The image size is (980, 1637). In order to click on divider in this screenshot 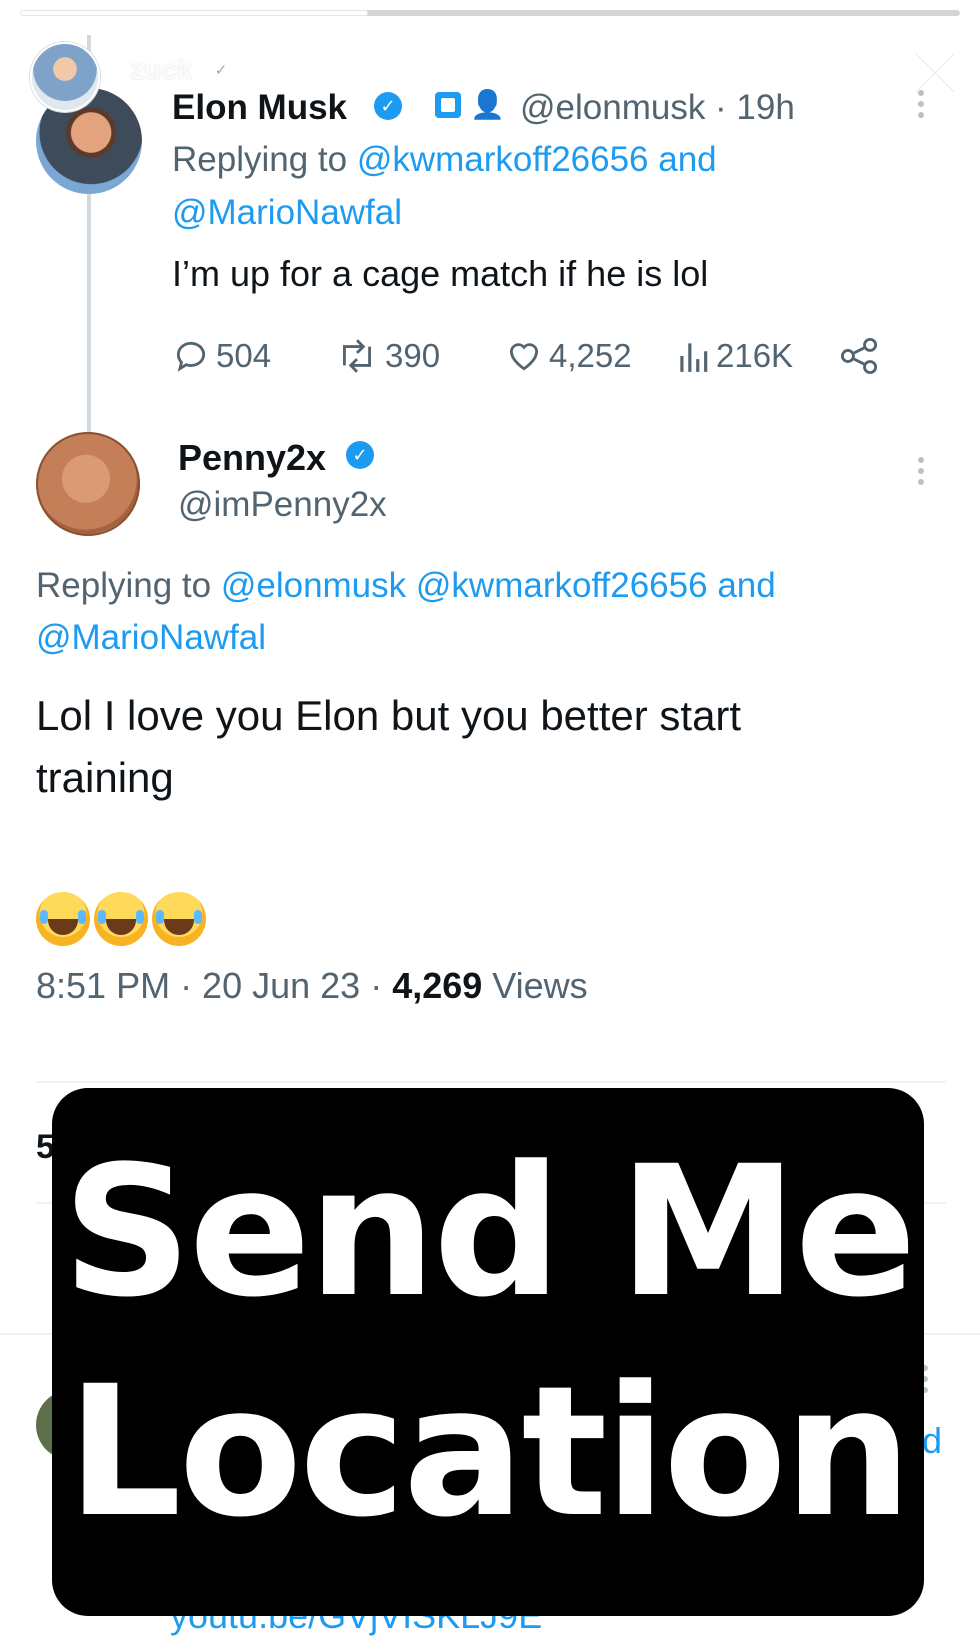, I will do `click(491, 1082)`.